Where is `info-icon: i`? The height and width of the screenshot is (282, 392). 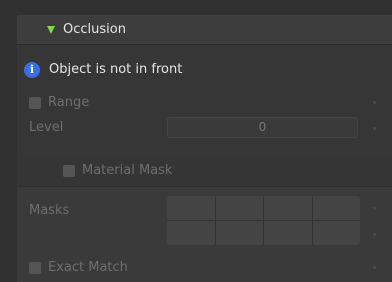
info-icon: i is located at coordinates (32, 70).